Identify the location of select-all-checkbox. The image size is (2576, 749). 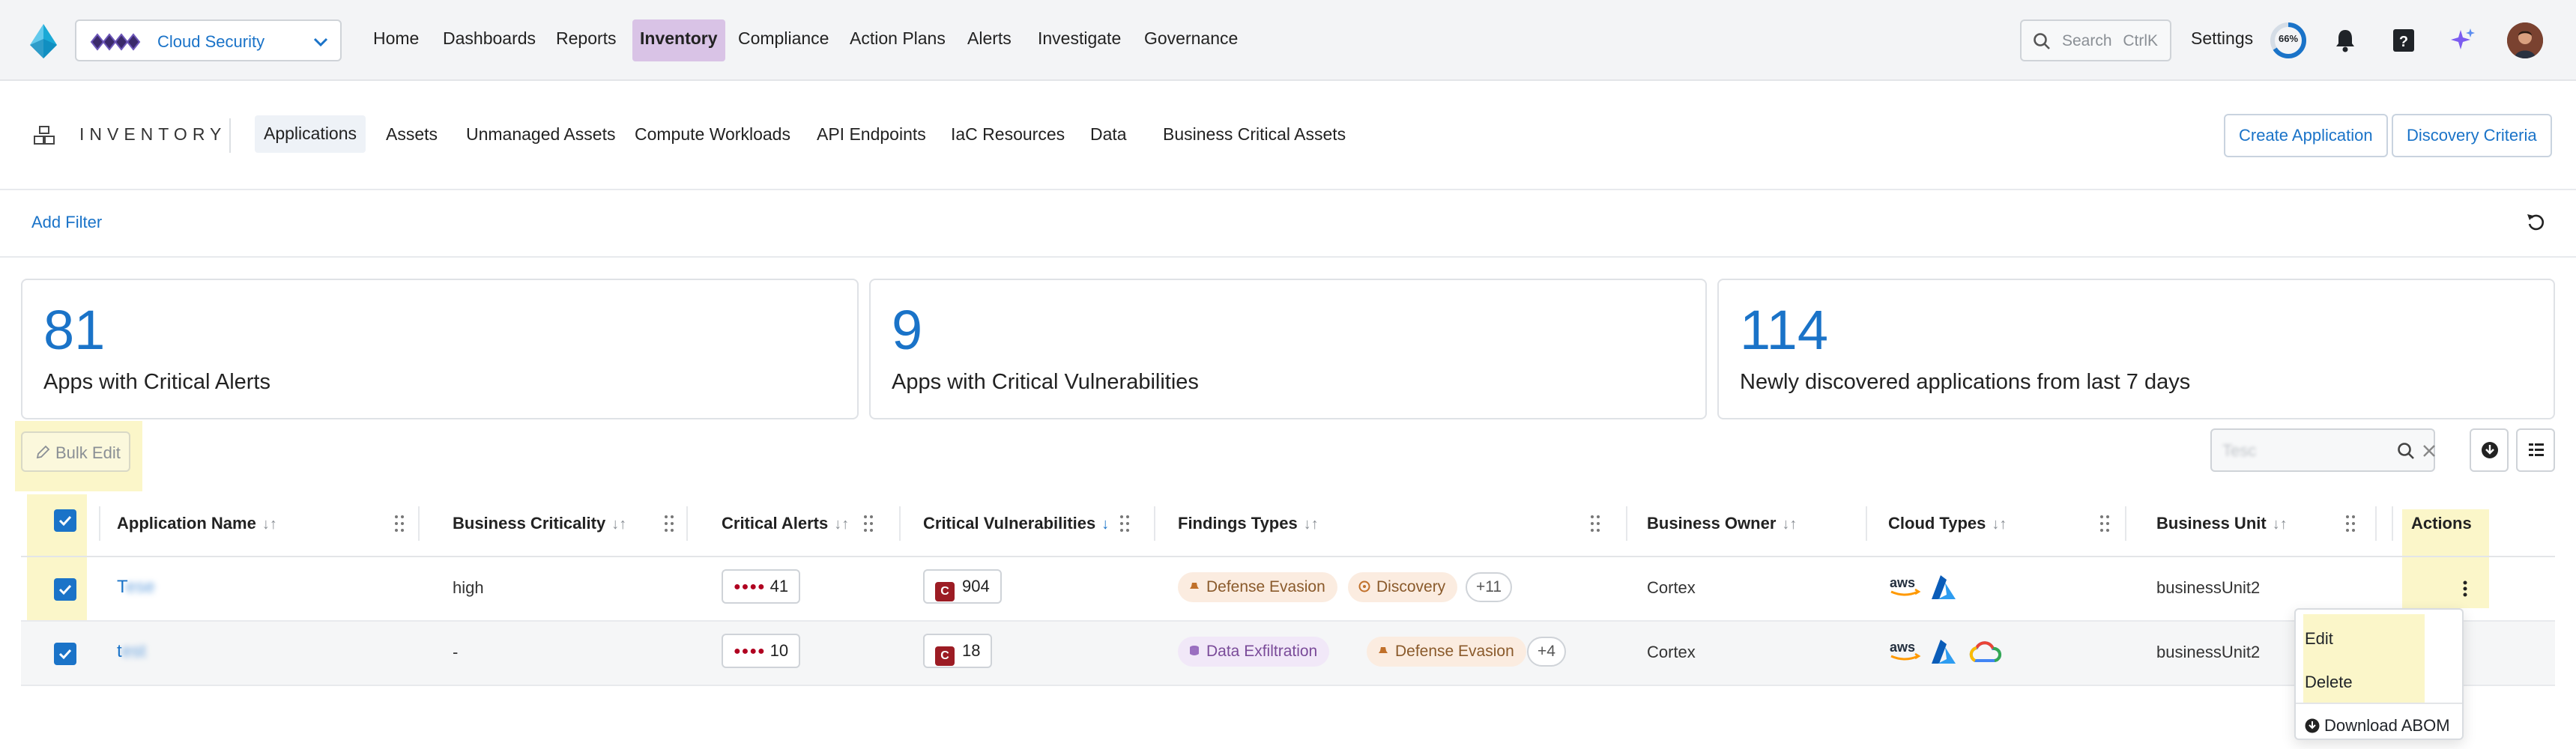
(65, 520).